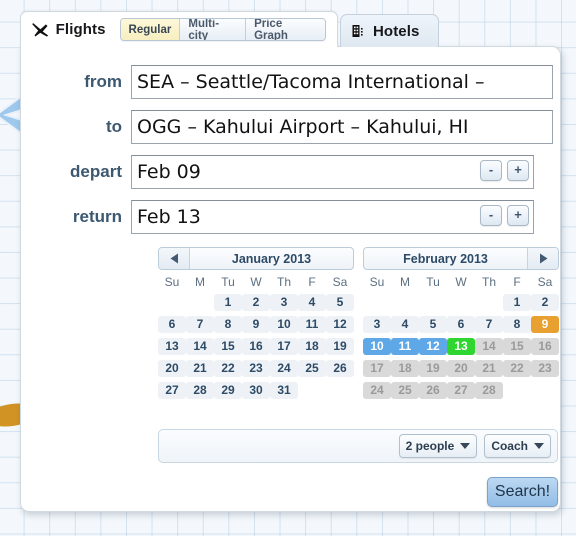 The height and width of the screenshot is (536, 576). I want to click on return-decrement-button: -, so click(491, 215).